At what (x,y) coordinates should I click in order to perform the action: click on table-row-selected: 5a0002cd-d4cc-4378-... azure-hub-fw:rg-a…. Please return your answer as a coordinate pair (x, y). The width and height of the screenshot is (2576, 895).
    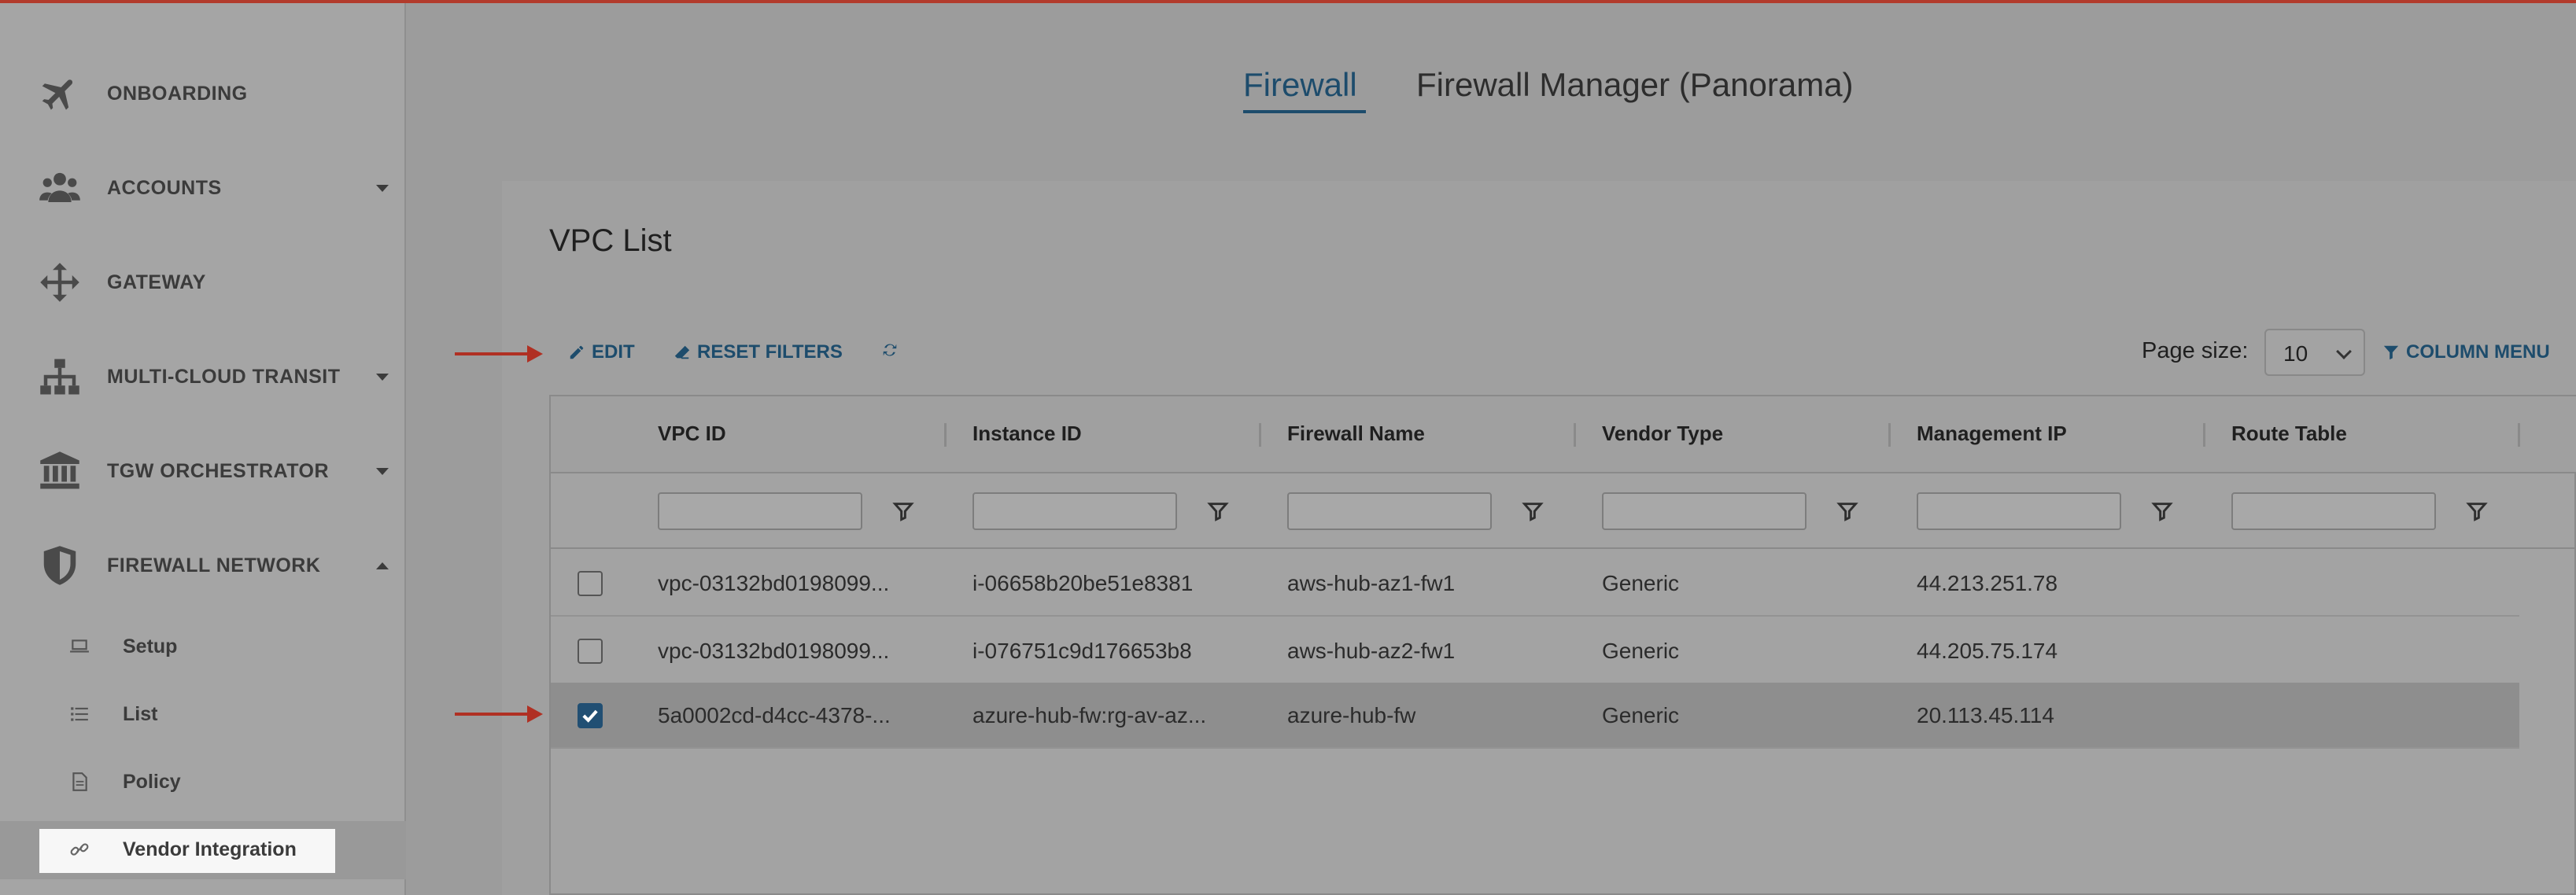
    Looking at the image, I should click on (1535, 716).